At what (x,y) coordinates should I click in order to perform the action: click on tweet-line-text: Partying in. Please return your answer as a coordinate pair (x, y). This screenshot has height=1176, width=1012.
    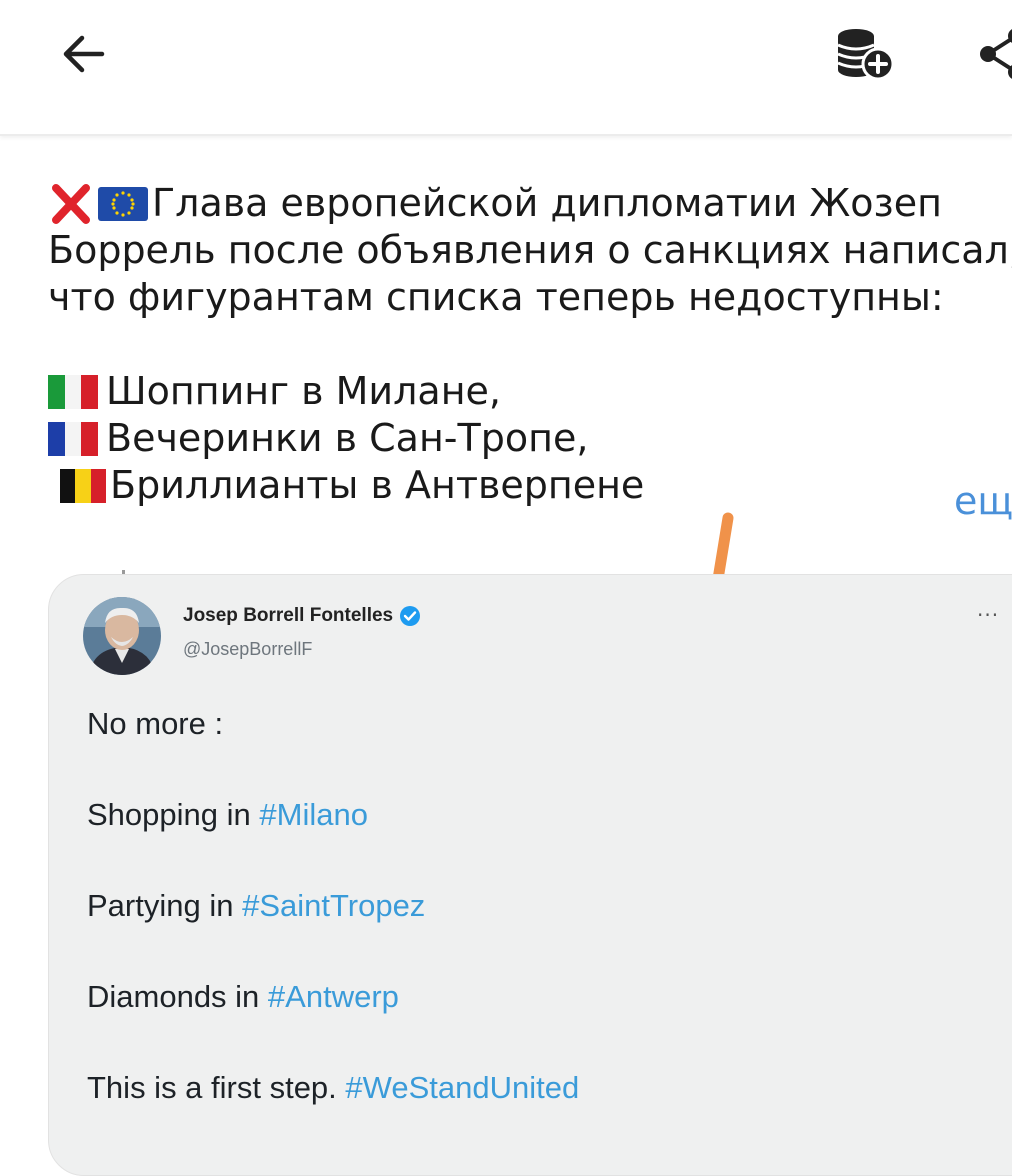
    Looking at the image, I should click on (165, 905).